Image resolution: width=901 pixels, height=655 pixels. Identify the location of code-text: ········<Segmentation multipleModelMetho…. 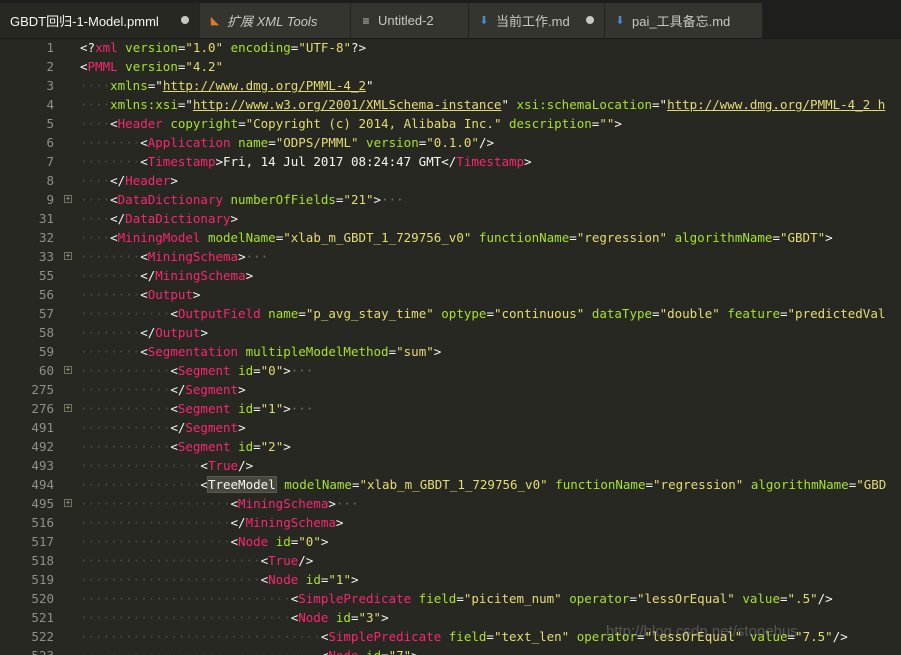
(260, 351).